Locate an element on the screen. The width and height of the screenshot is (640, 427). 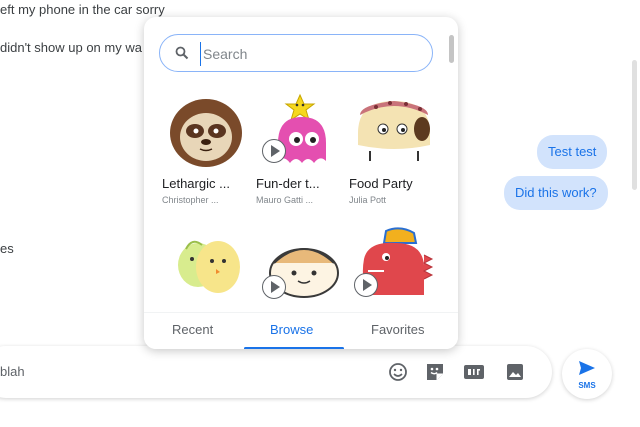
search-icon is located at coordinates (182, 53).